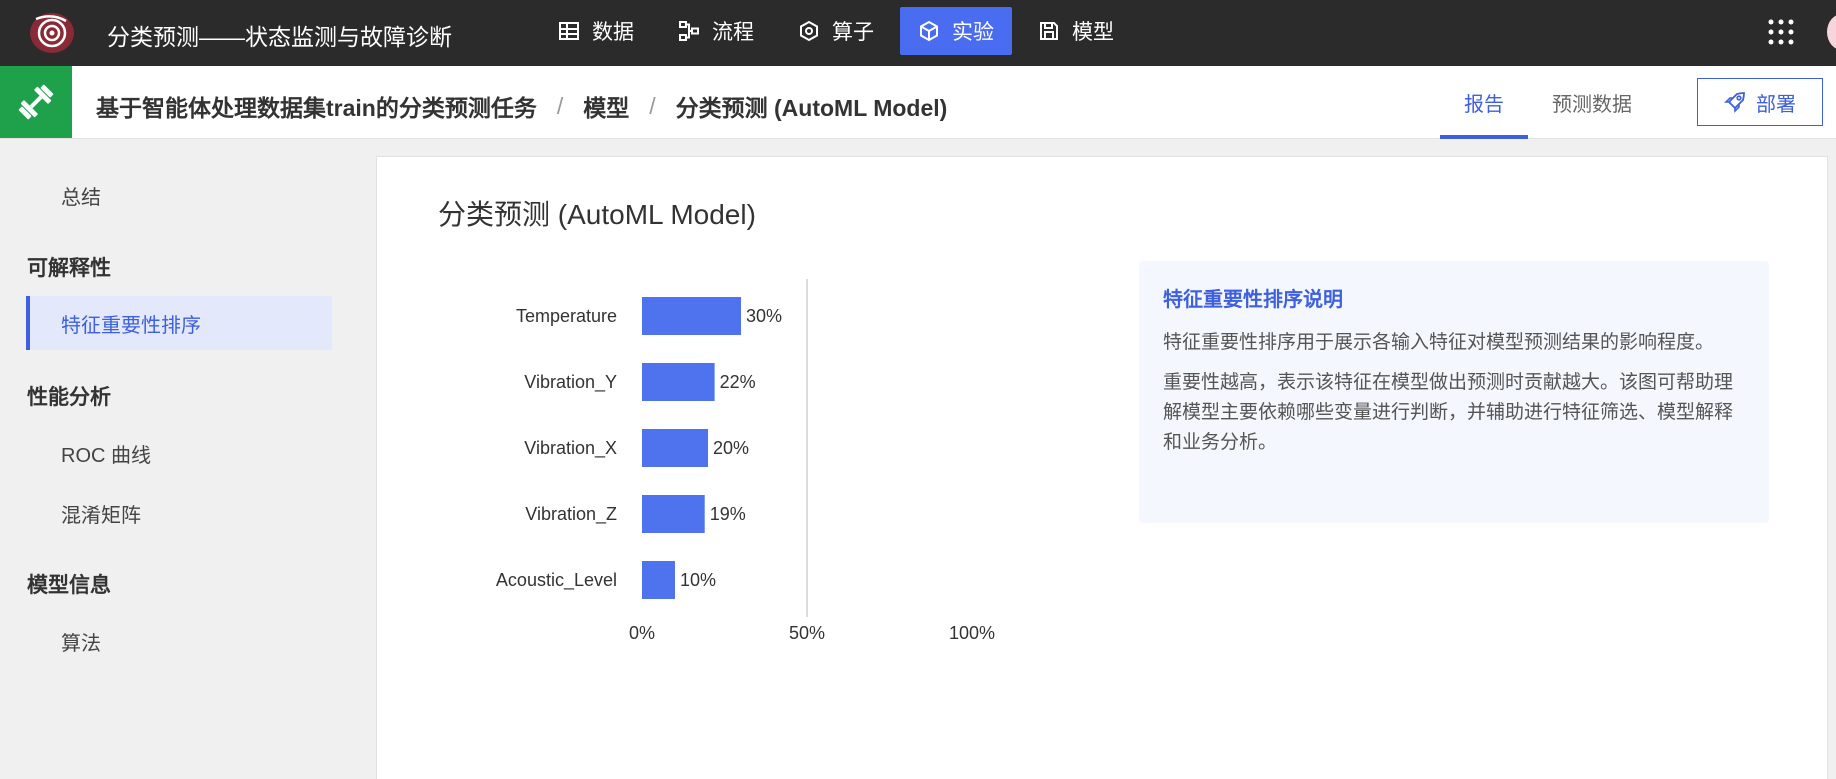 This screenshot has height=779, width=1836. Describe the element at coordinates (569, 31) in the screenshot. I see `table-icon` at that location.